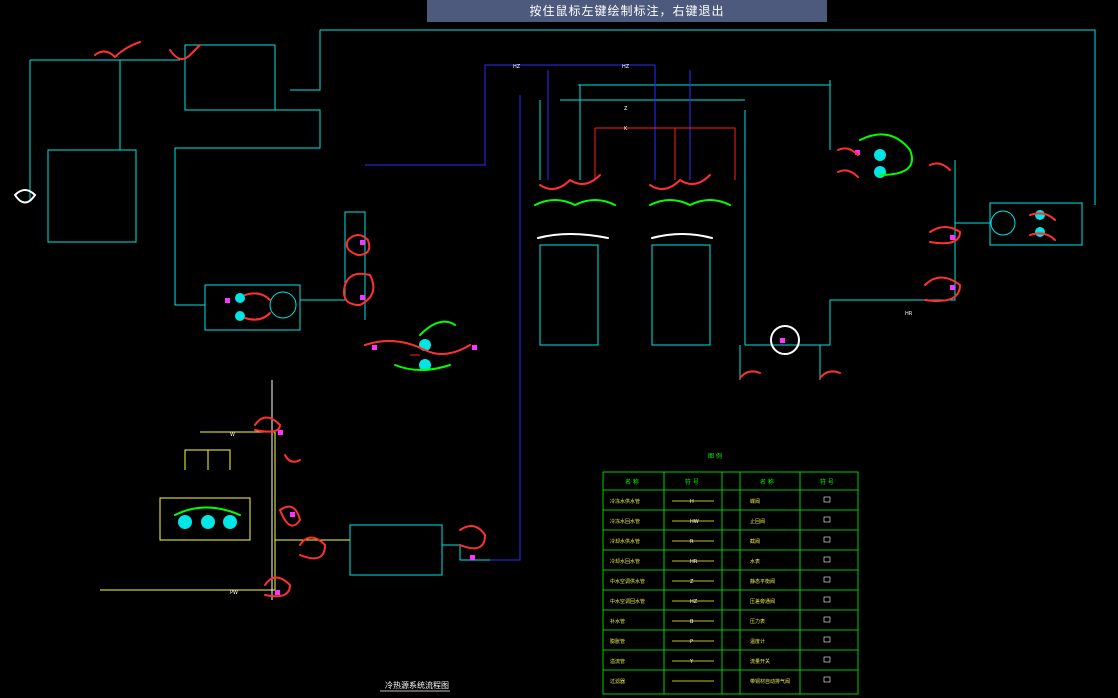  Describe the element at coordinates (757, 521) in the screenshot. I see `legend-right-name: 止回阀` at that location.